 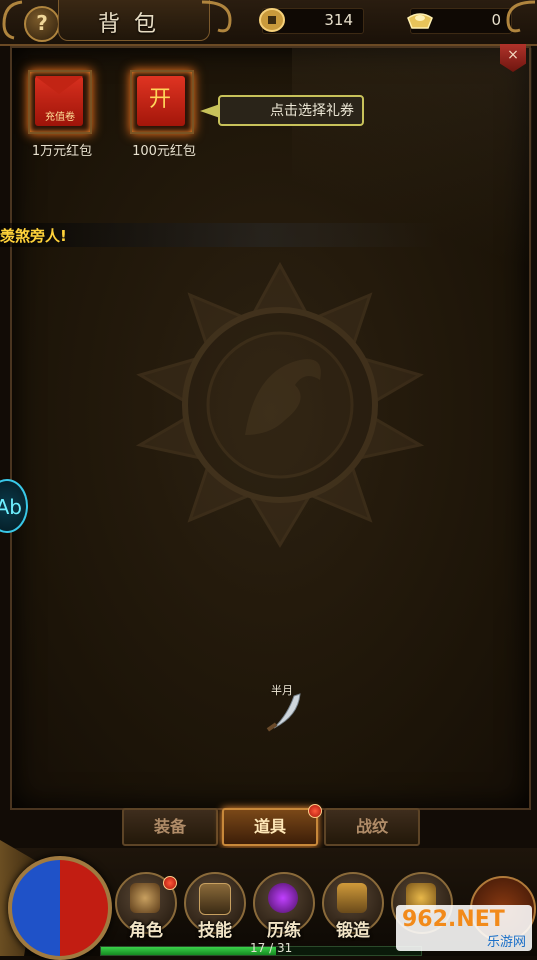 What do you see at coordinates (272, 20) in the screenshot?
I see `coin-icon` at bounding box center [272, 20].